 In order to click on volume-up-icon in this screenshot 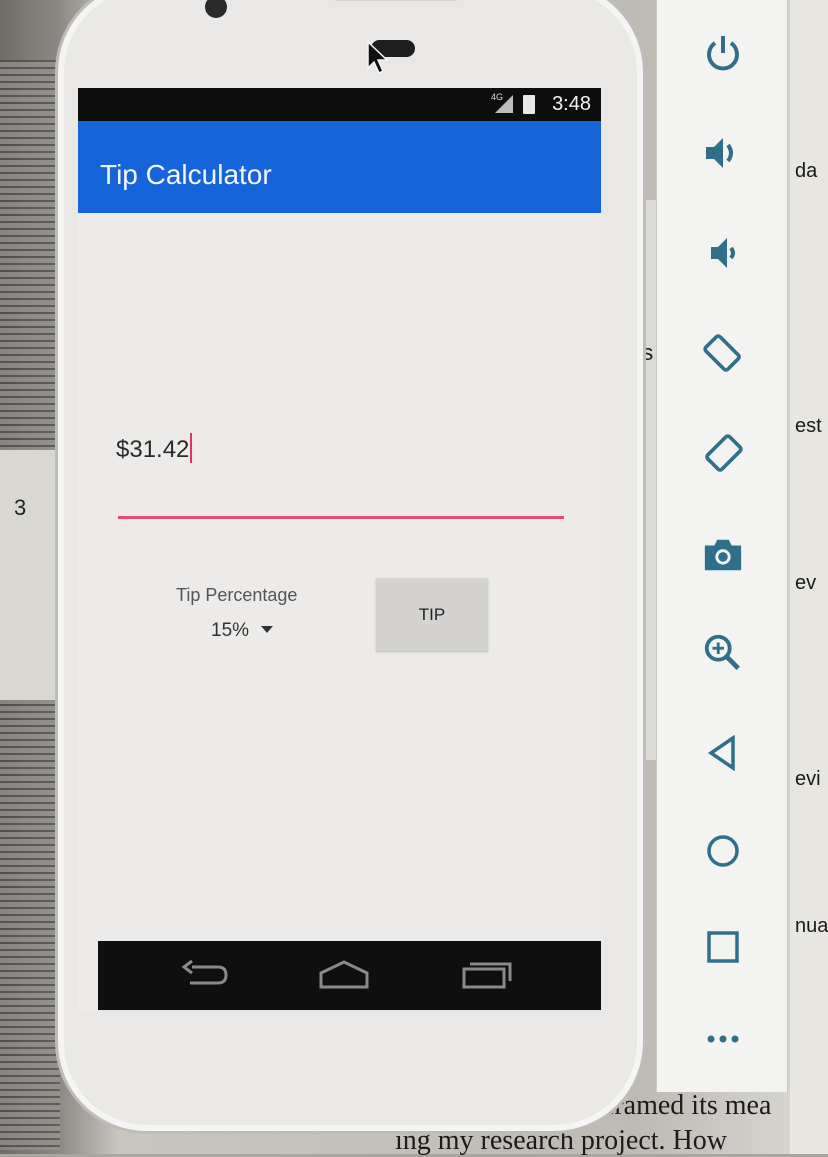, I will do `click(723, 153)`.